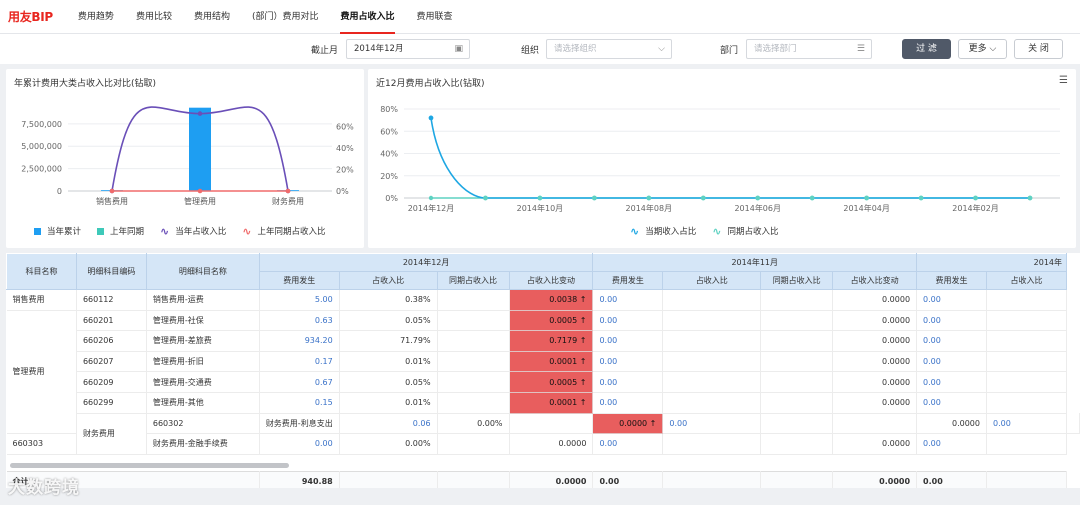 Image resolution: width=1080 pixels, height=505 pixels. Describe the element at coordinates (635, 231) in the screenshot. I see `wave-icon: ∿` at that location.